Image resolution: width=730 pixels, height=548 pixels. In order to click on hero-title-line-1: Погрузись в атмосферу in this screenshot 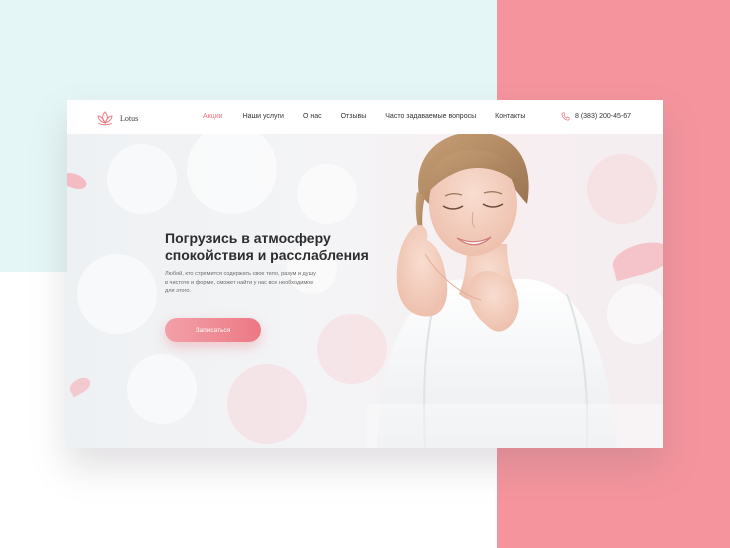, I will do `click(248, 238)`.